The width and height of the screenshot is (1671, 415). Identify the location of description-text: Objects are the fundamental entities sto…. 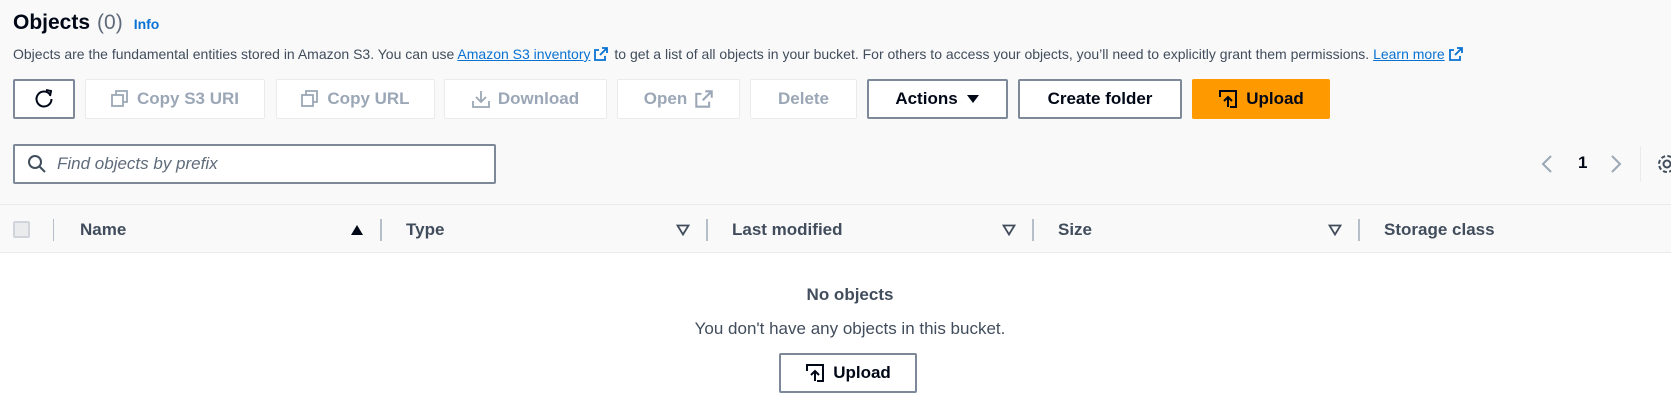
(235, 54).